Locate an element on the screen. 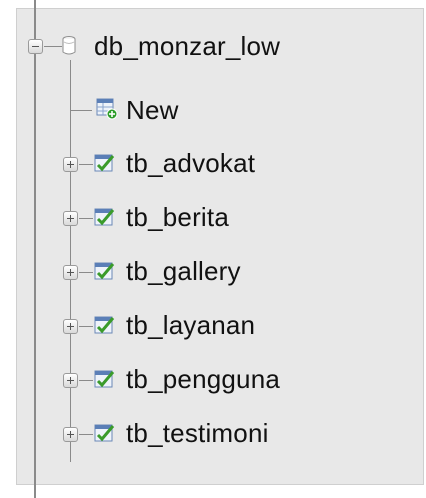 Image resolution: width=426 pixels, height=498 pixels. database-icon is located at coordinates (69, 45).